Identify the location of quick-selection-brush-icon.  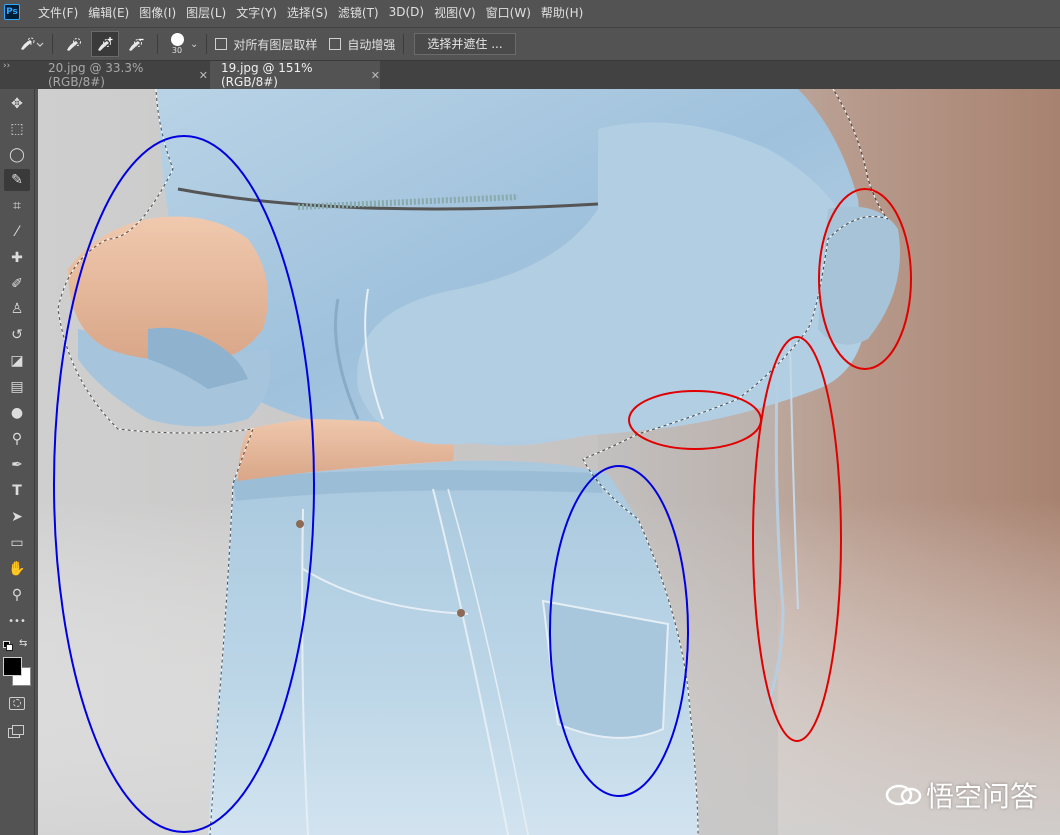
(32, 43).